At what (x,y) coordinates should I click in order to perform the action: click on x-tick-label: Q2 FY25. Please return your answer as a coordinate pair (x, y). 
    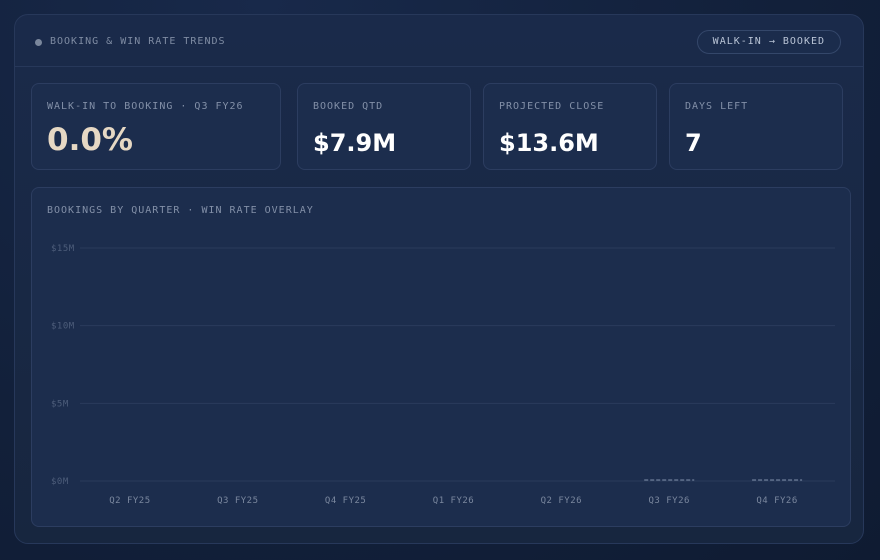
    Looking at the image, I should click on (129, 501).